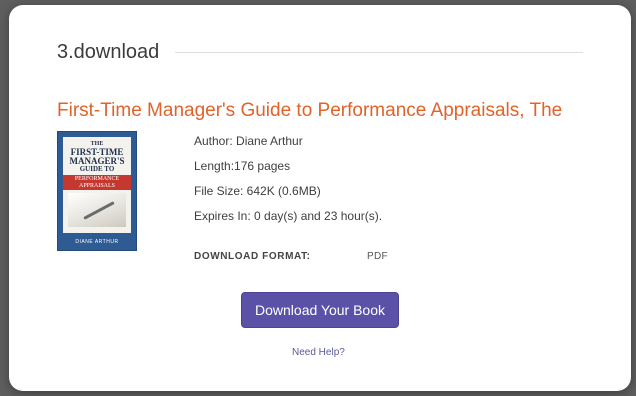  Describe the element at coordinates (257, 191) in the screenshot. I see `book-file-size: File Size: 642K (0.6MB)` at that location.